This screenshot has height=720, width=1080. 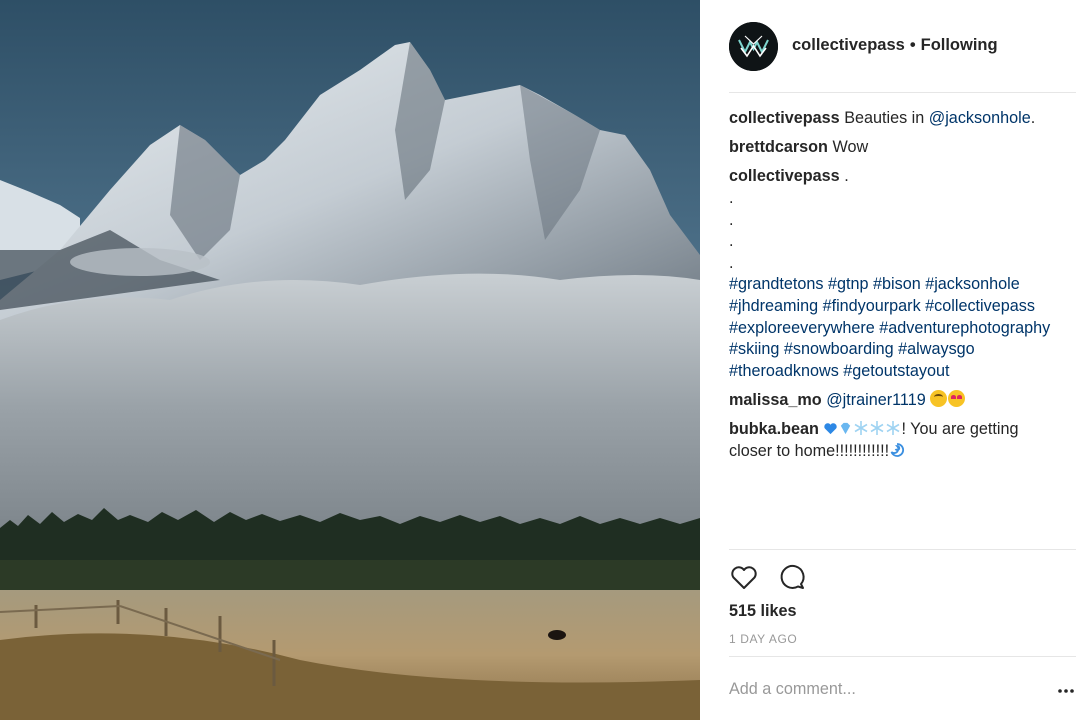 What do you see at coordinates (899, 372) in the screenshot?
I see `hashtag-line: #theroadknows #getoutstayout` at bounding box center [899, 372].